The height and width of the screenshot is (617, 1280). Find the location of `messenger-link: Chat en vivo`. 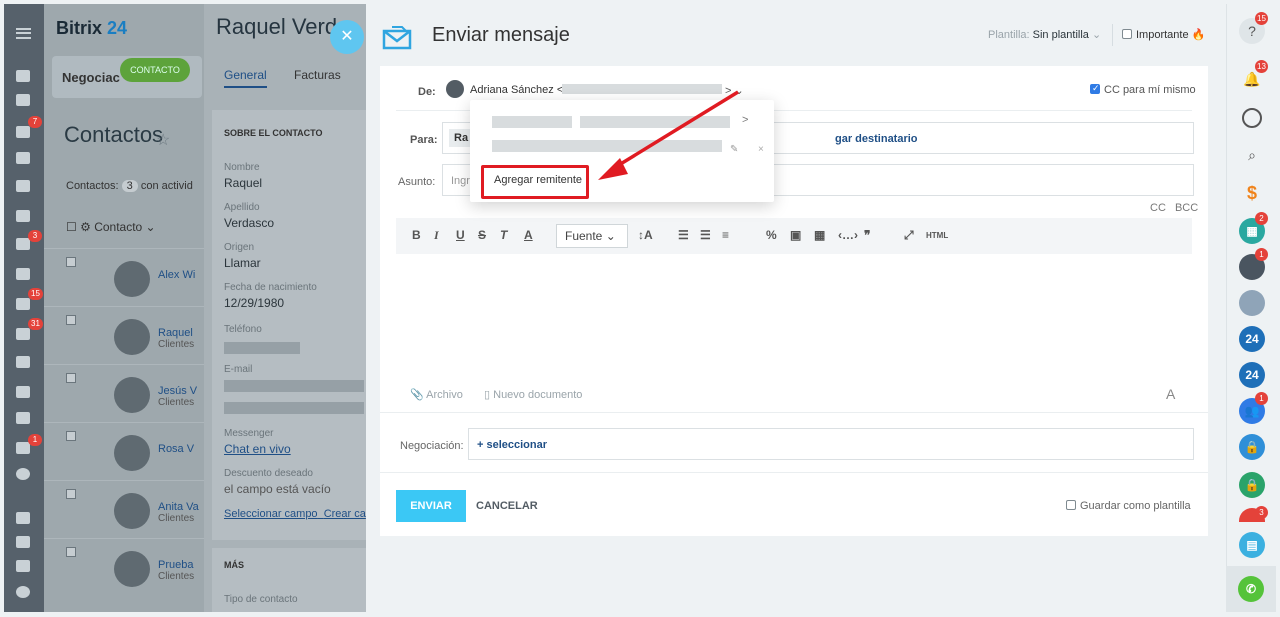

messenger-link: Chat en vivo is located at coordinates (257, 449).